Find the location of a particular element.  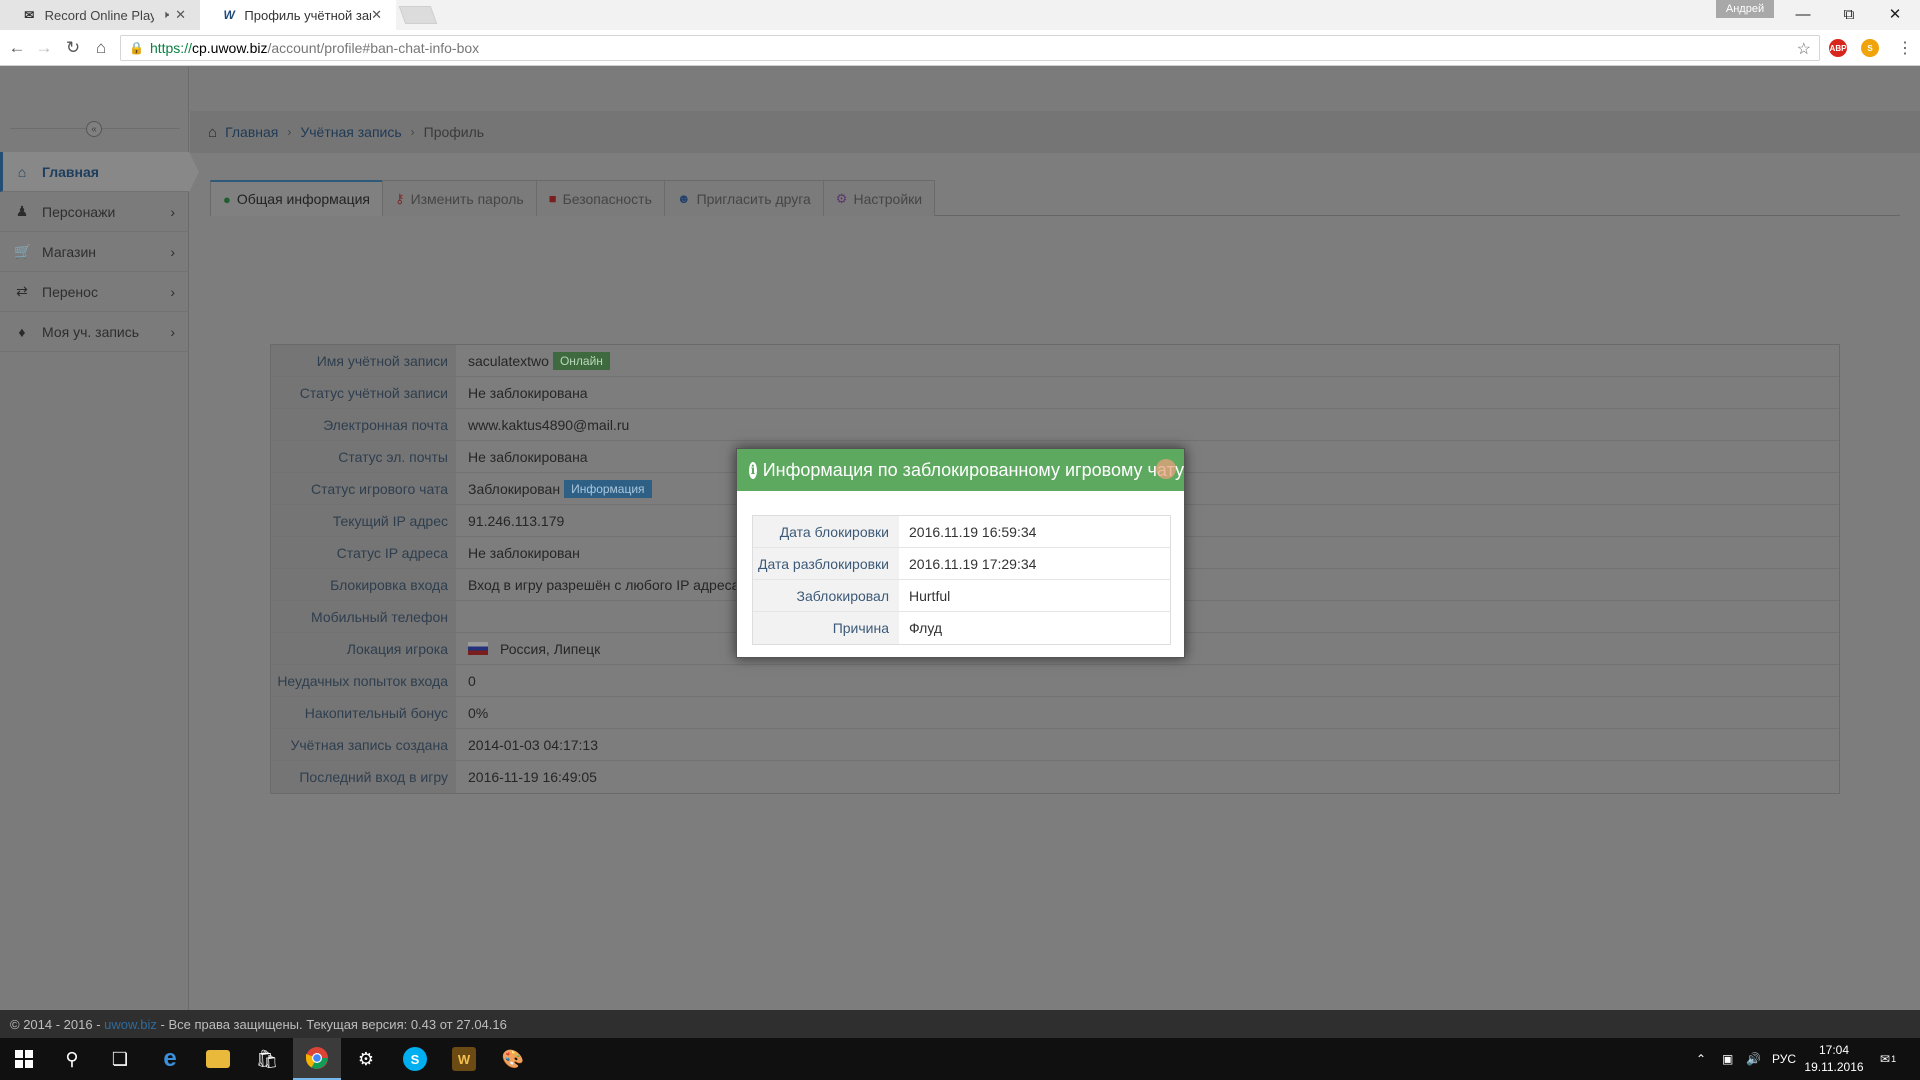

browser-tab-profile: W Профиль учётной запис ✕ is located at coordinates (298, 15).